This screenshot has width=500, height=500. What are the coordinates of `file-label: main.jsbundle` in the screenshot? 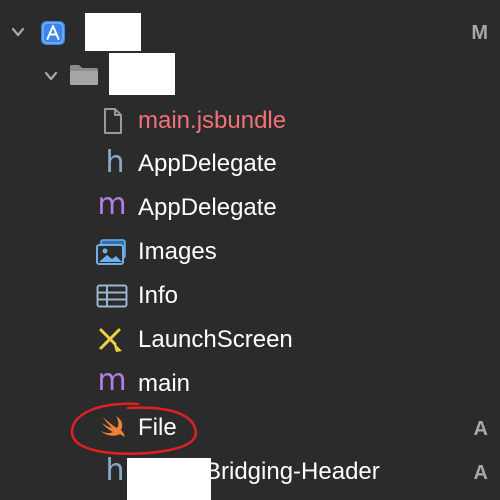 It's located at (212, 120).